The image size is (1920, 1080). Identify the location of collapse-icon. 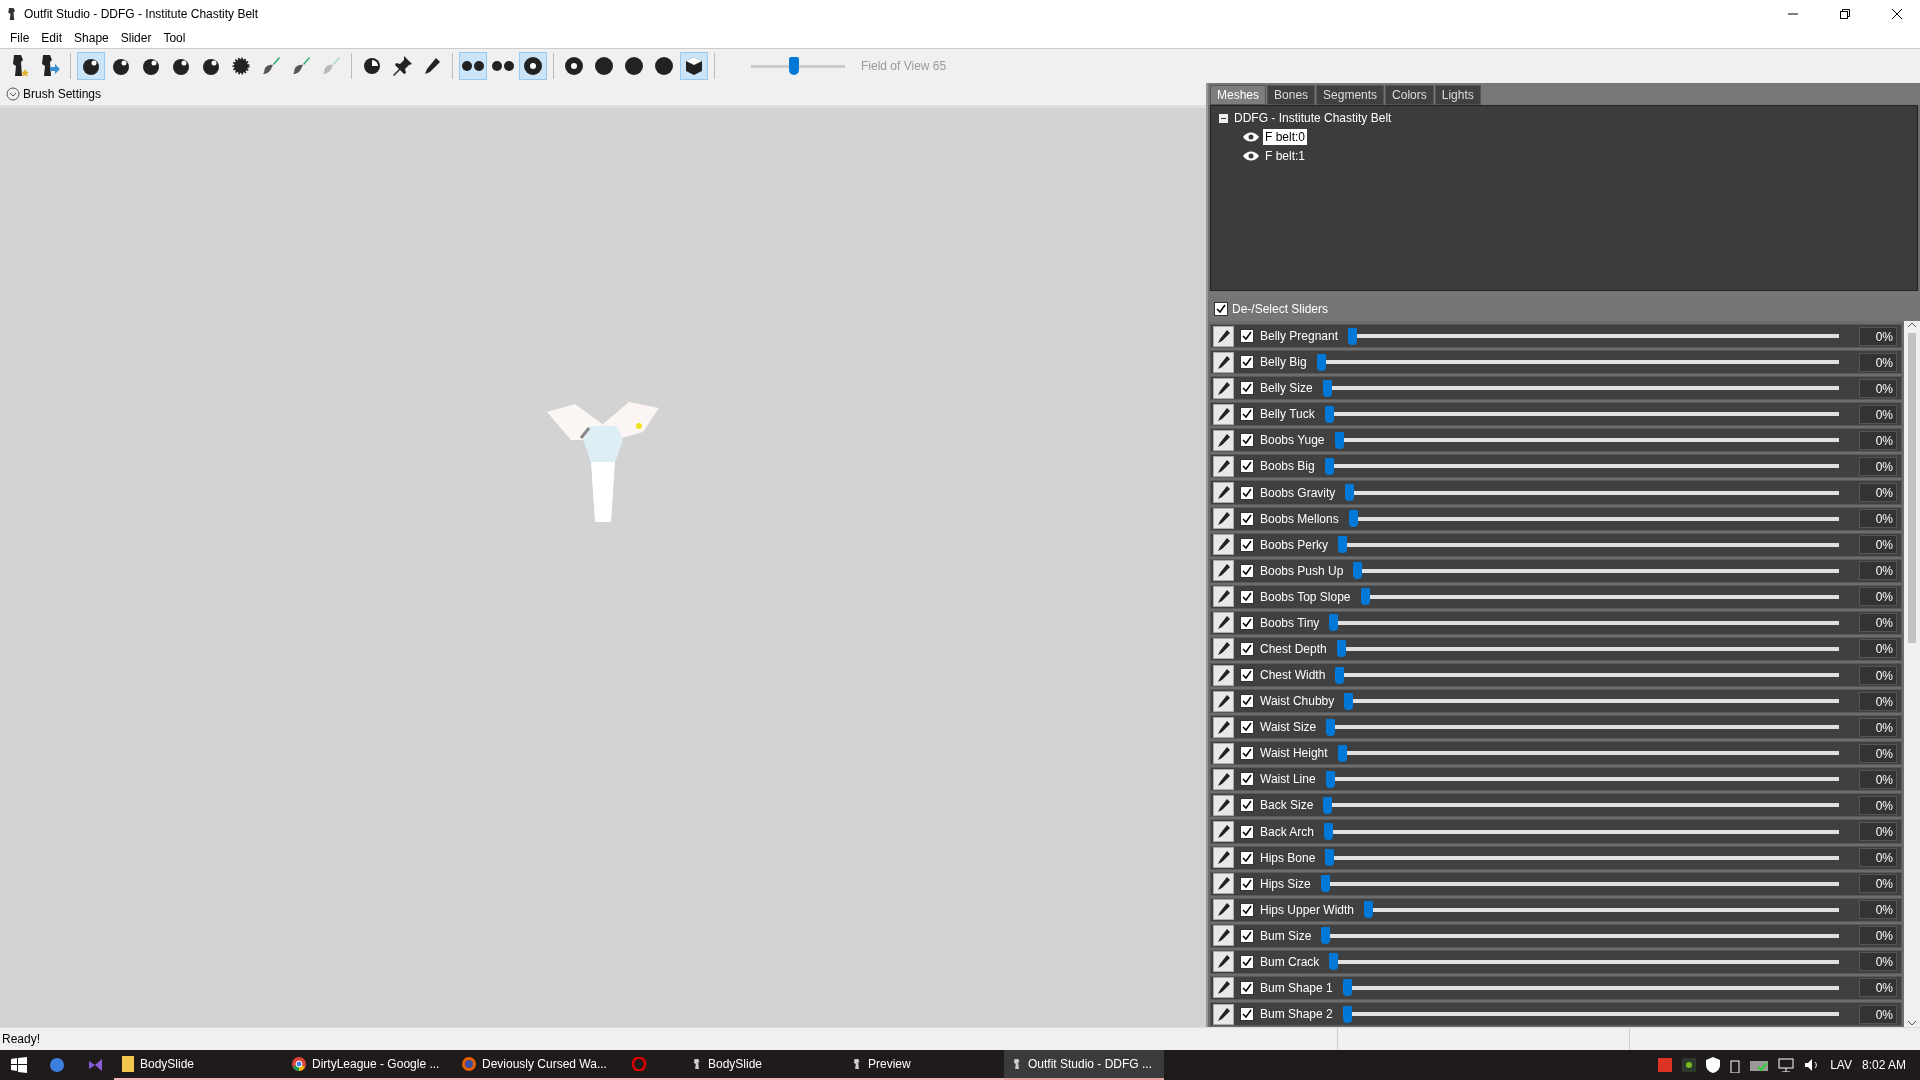
(1223, 118).